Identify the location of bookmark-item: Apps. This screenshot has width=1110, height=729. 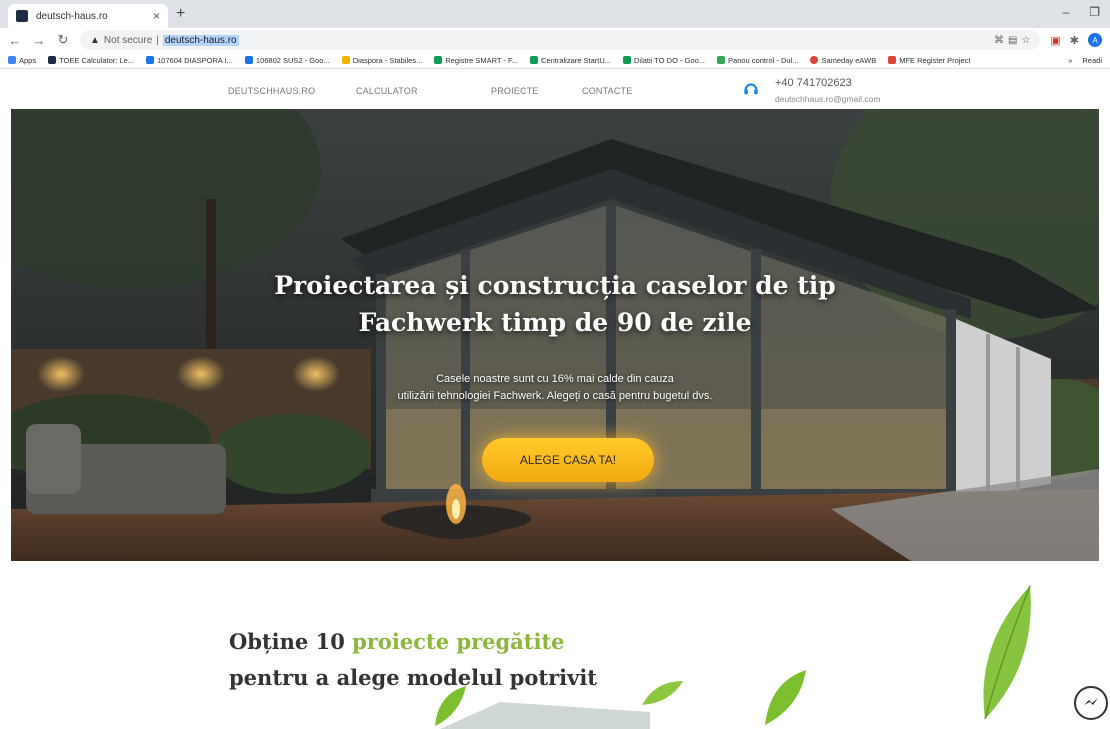
(22, 60).